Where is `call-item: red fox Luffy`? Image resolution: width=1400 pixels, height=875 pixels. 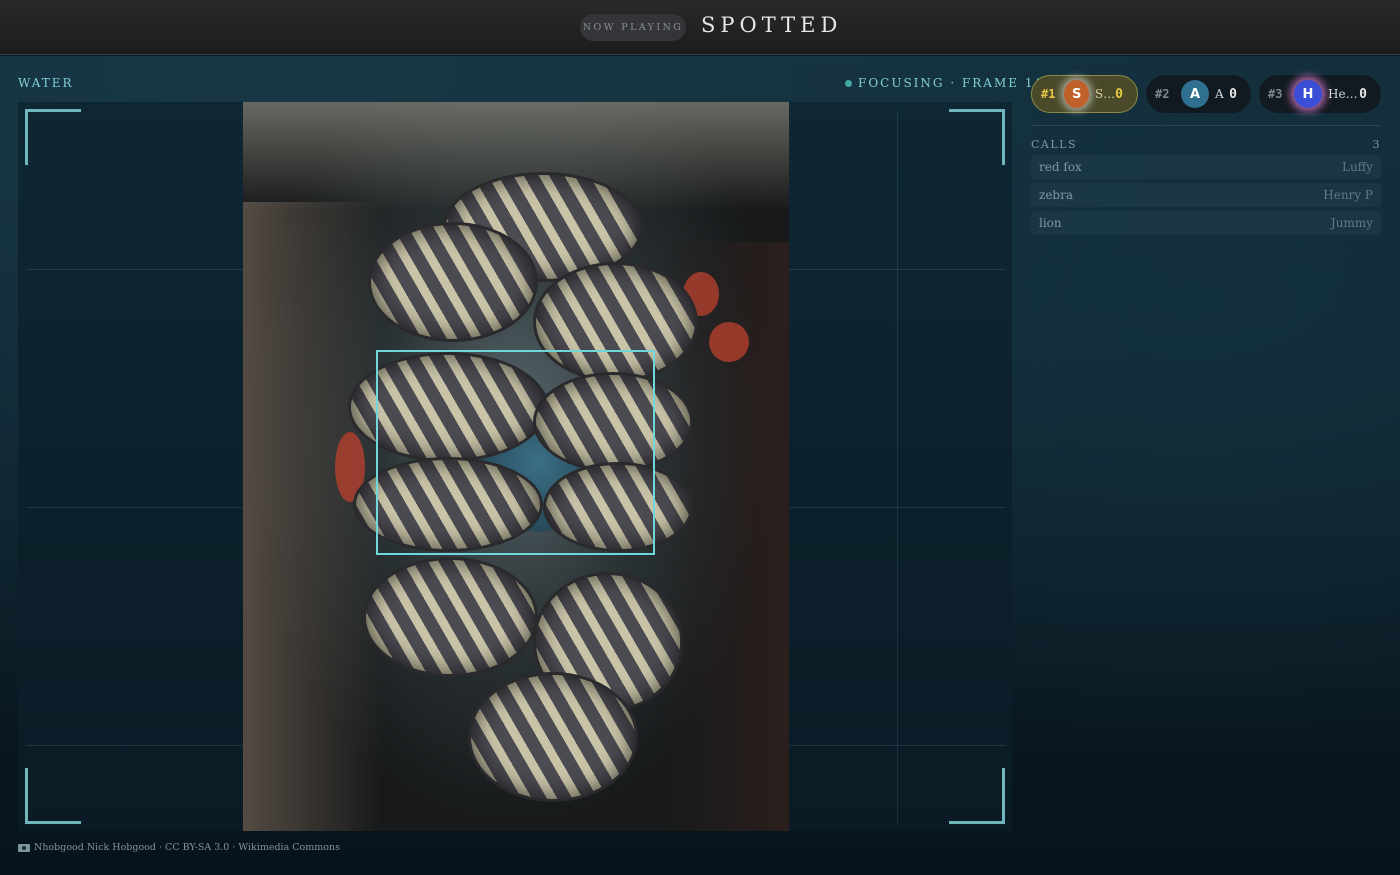 call-item: red fox Luffy is located at coordinates (1206, 167).